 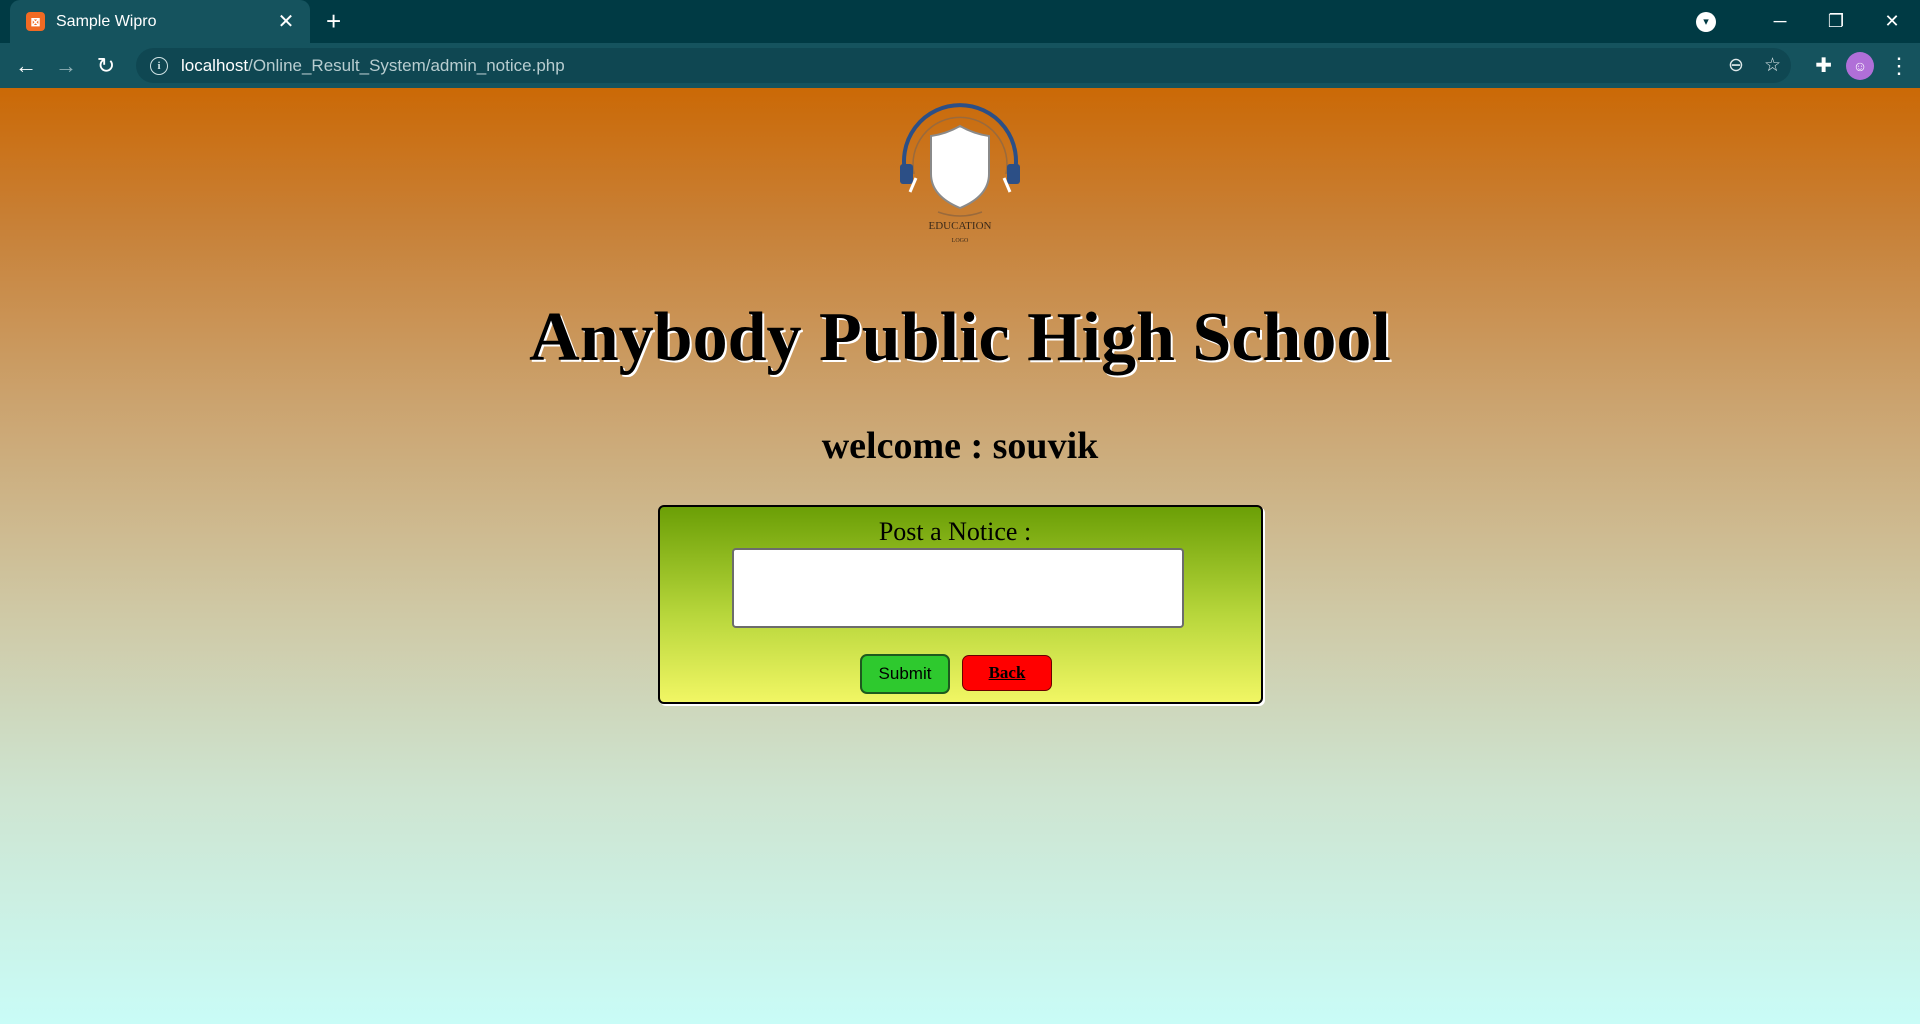 I want to click on window-close-icon: ✕, so click(x=1892, y=21).